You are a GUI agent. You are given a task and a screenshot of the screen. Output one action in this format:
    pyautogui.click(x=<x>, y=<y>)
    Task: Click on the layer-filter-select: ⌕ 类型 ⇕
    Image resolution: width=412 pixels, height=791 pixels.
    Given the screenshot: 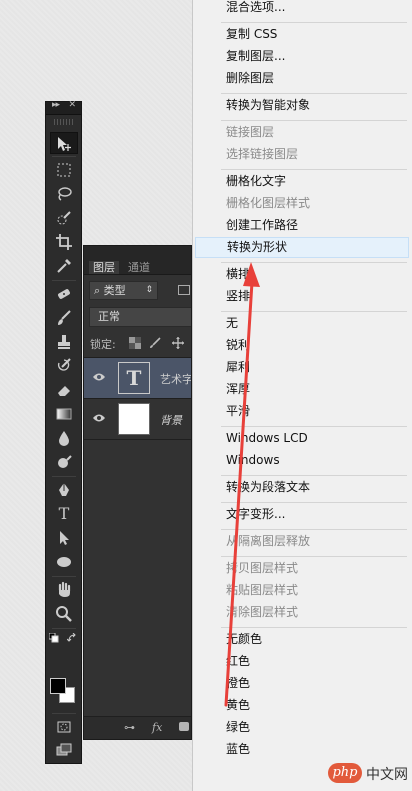 What is the action you would take?
    pyautogui.click(x=123, y=290)
    